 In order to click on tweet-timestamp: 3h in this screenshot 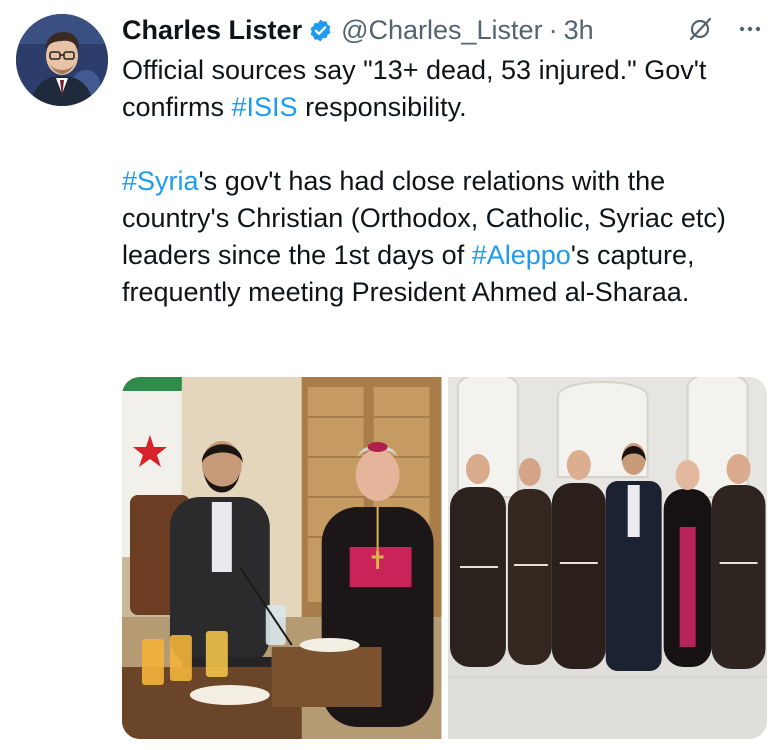, I will do `click(579, 30)`.